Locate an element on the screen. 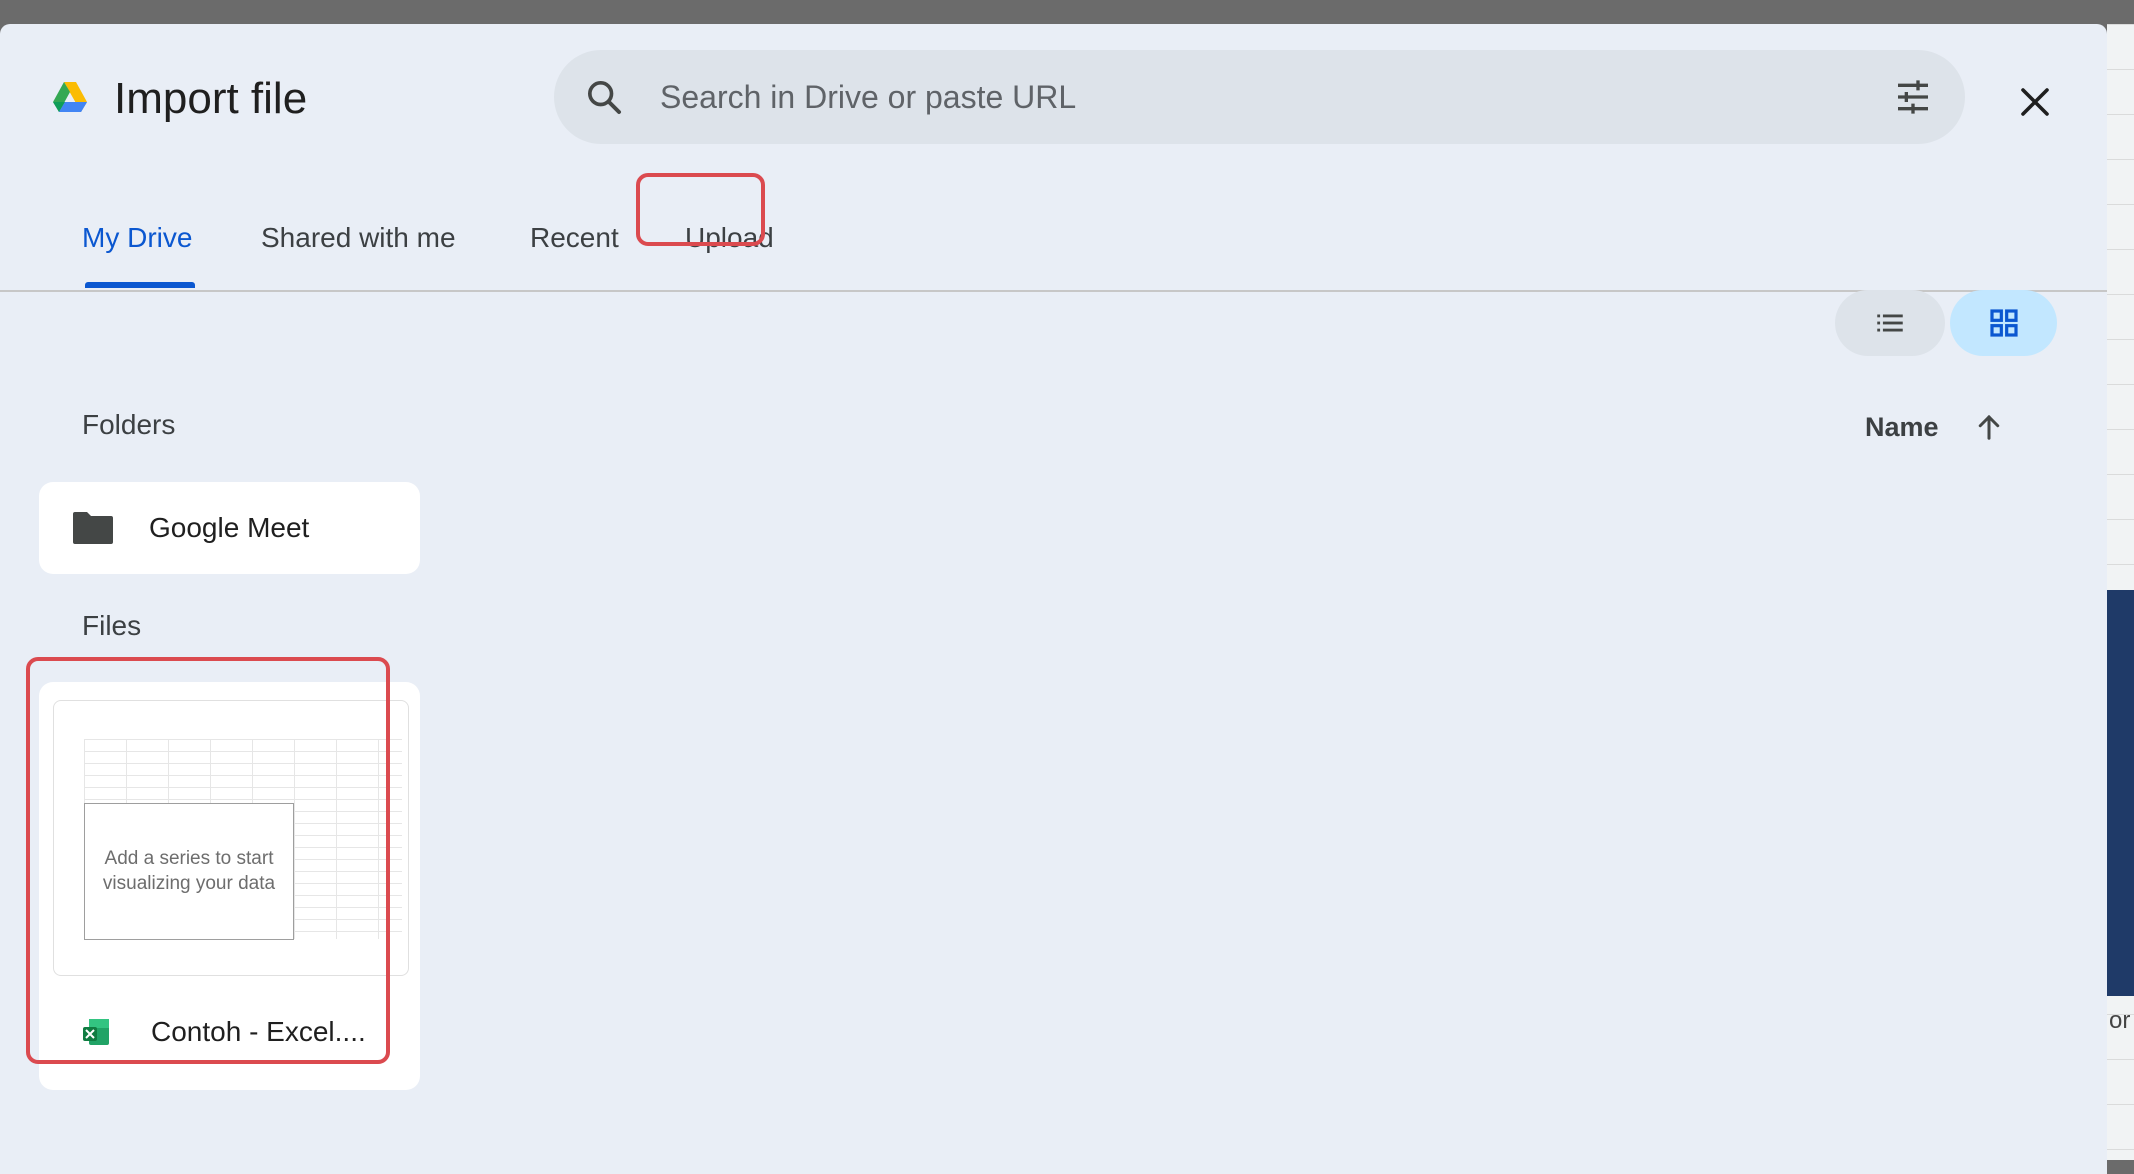 The image size is (2134, 1174). tab-my-drive: My Drive is located at coordinates (137, 238).